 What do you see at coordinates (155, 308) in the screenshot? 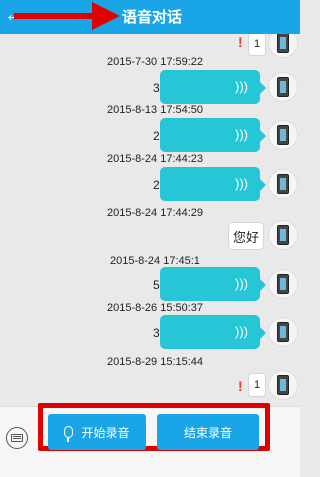
I see `timestamp: 2015-8-26 15:50:37` at bounding box center [155, 308].